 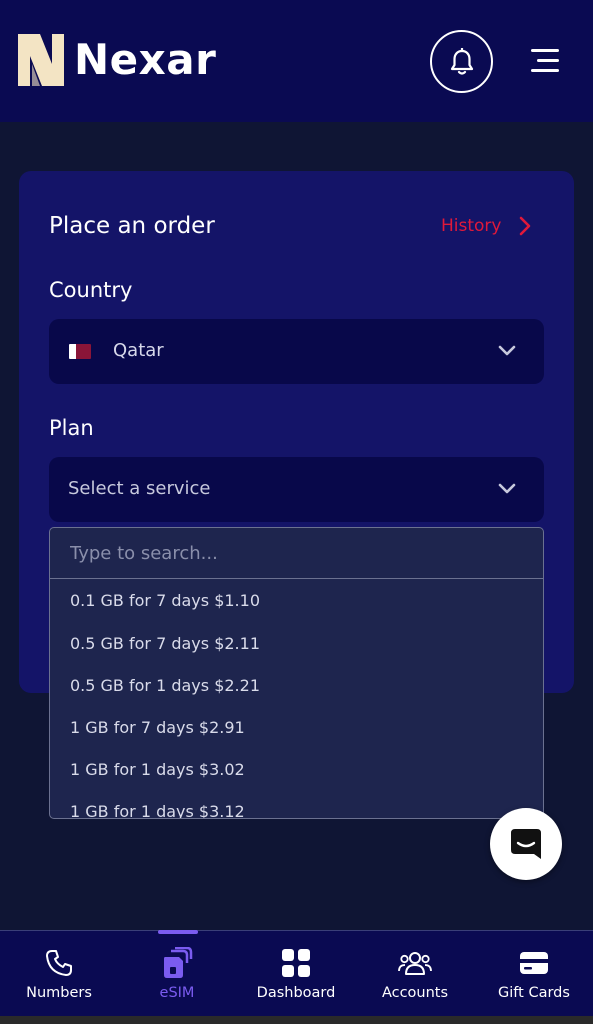 What do you see at coordinates (80, 351) in the screenshot?
I see `qatar-flag-icon` at bounding box center [80, 351].